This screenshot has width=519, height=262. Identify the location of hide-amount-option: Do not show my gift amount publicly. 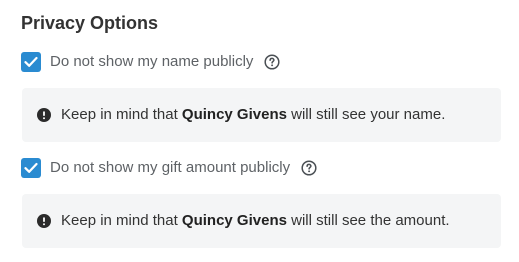
(169, 168).